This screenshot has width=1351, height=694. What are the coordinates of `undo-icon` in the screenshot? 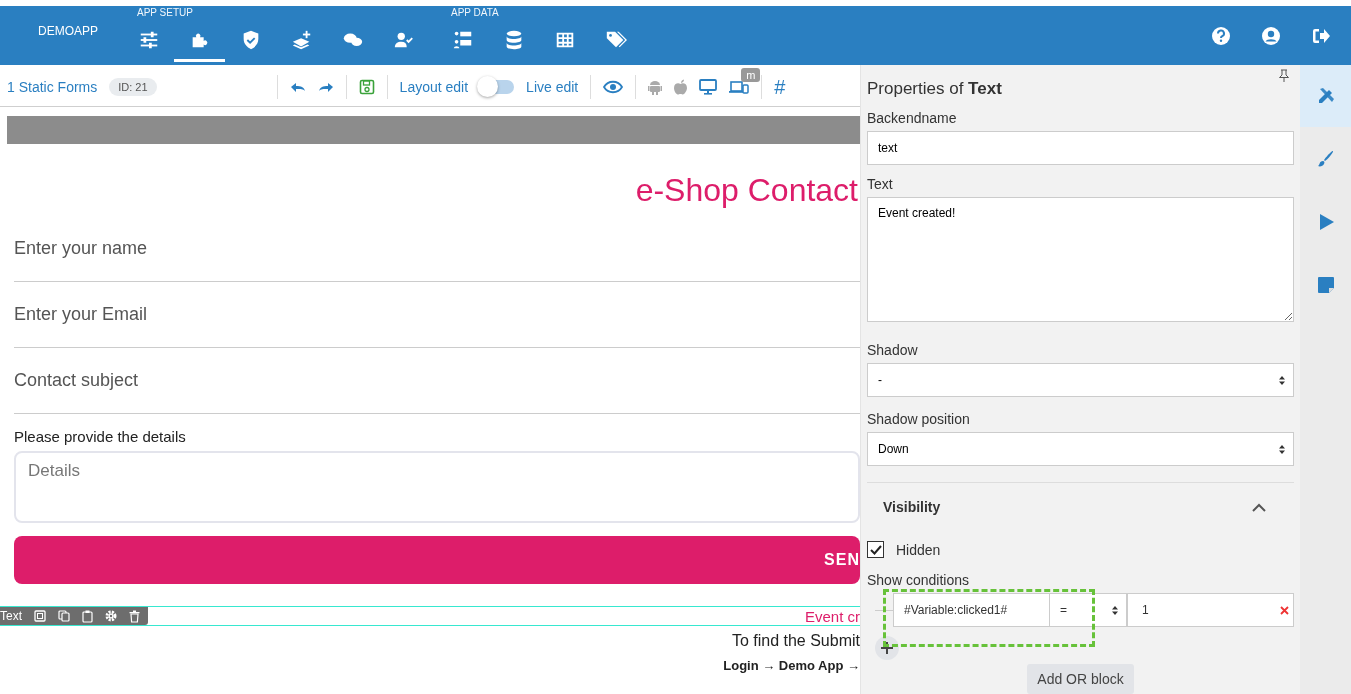 It's located at (297, 87).